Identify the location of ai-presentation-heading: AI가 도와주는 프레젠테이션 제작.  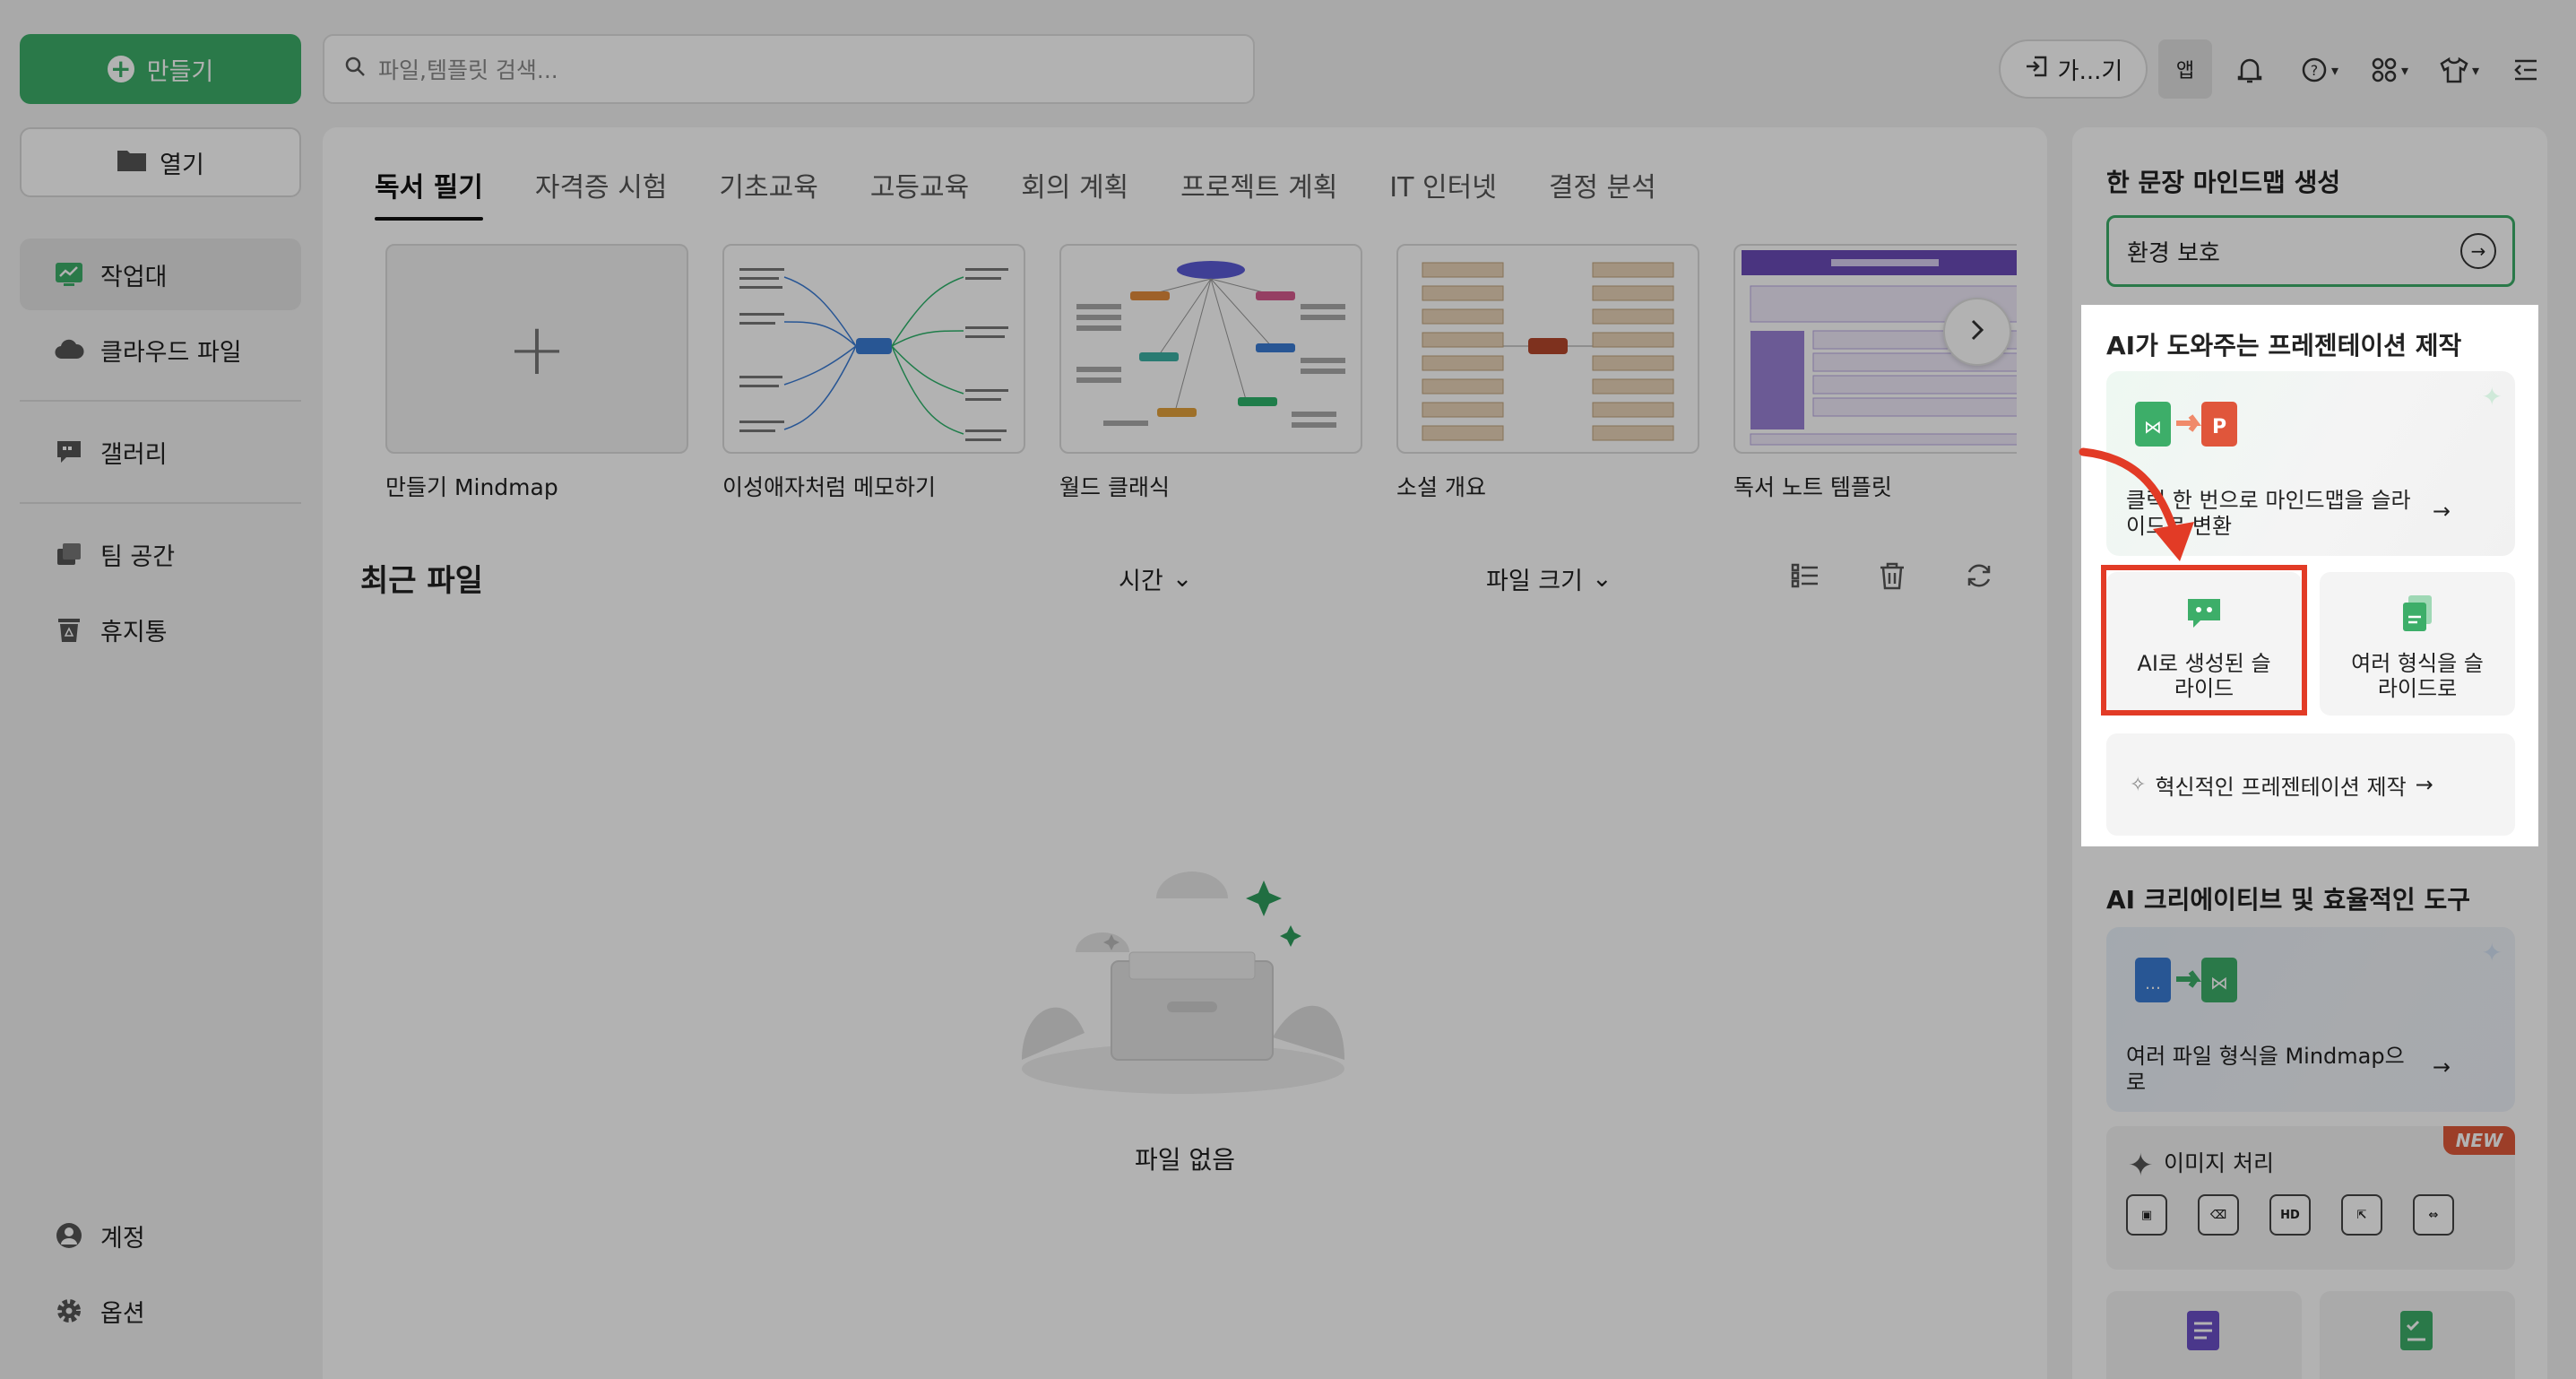
(2284, 346).